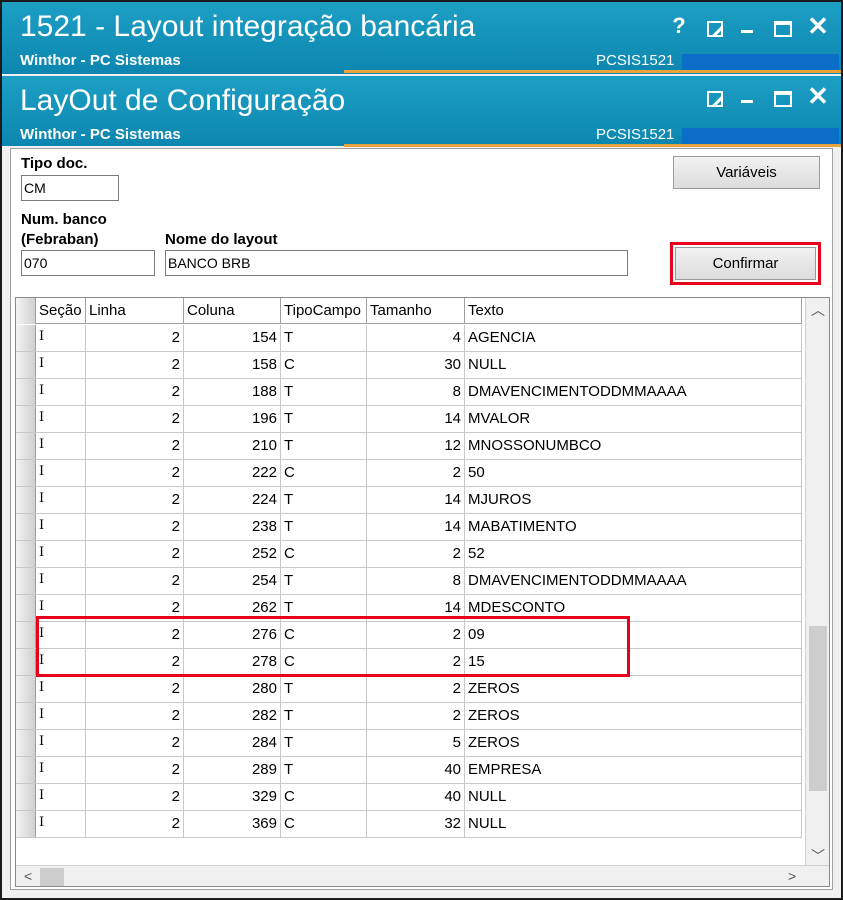 The width and height of the screenshot is (843, 900). What do you see at coordinates (416, 824) in the screenshot?
I see `cell-tamanho: 32` at bounding box center [416, 824].